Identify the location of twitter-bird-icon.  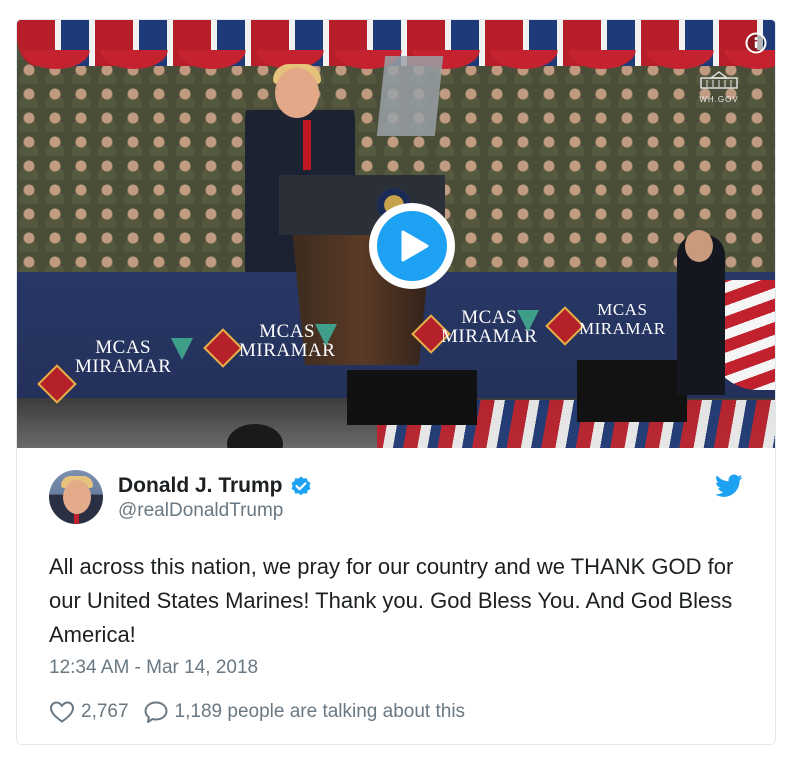
(729, 486).